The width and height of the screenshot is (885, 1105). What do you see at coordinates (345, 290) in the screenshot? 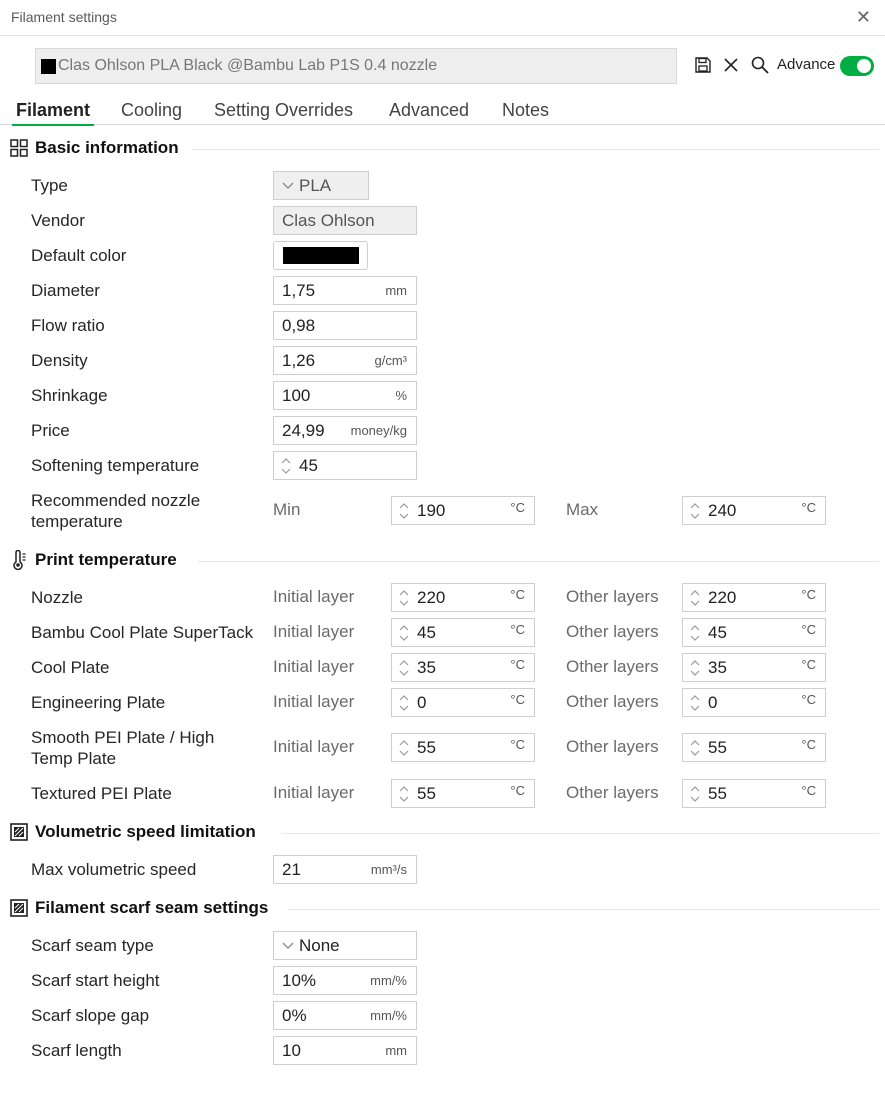
I see `diameter-input: 1,75 mm` at bounding box center [345, 290].